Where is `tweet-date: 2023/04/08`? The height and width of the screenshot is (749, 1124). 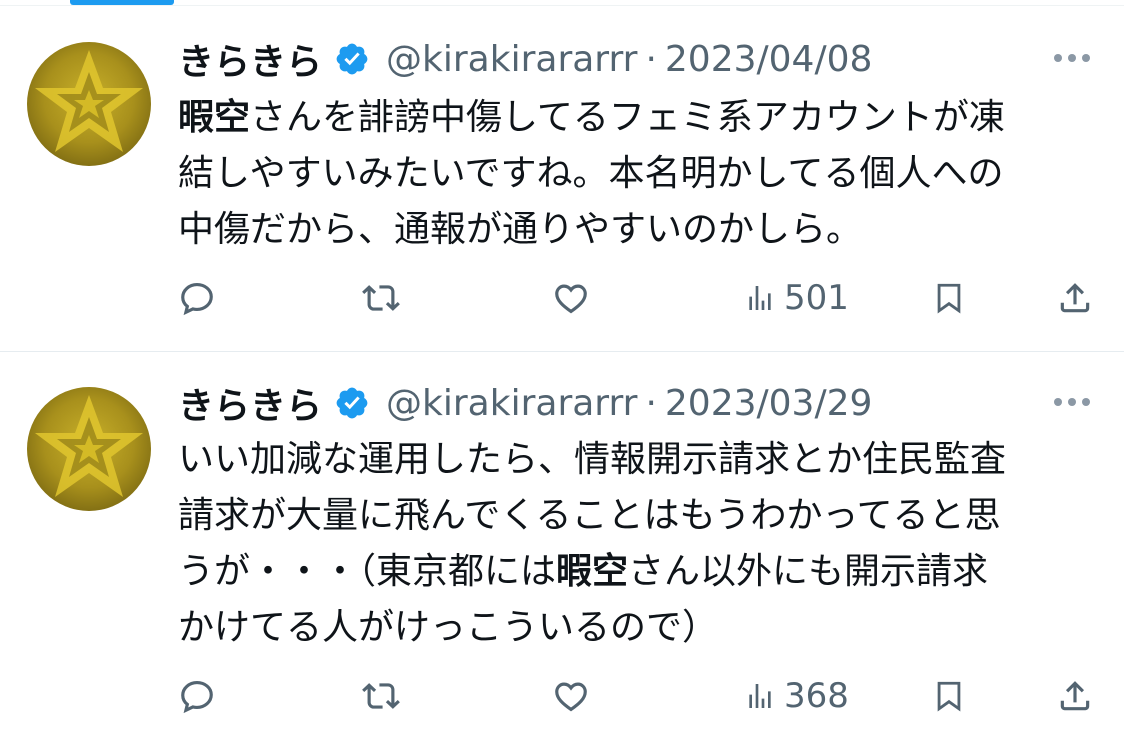 tweet-date: 2023/04/08 is located at coordinates (769, 59).